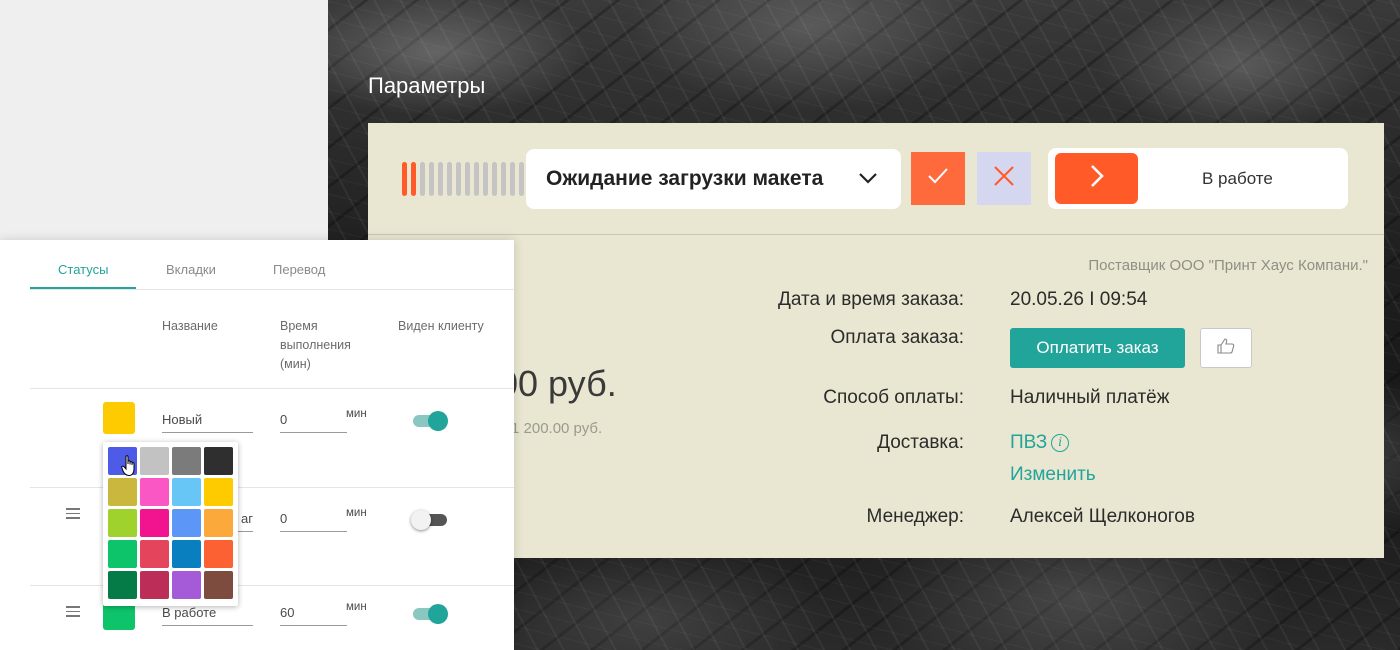  Describe the element at coordinates (1029, 442) in the screenshot. I see `delivery-type: ПВЗ` at that location.